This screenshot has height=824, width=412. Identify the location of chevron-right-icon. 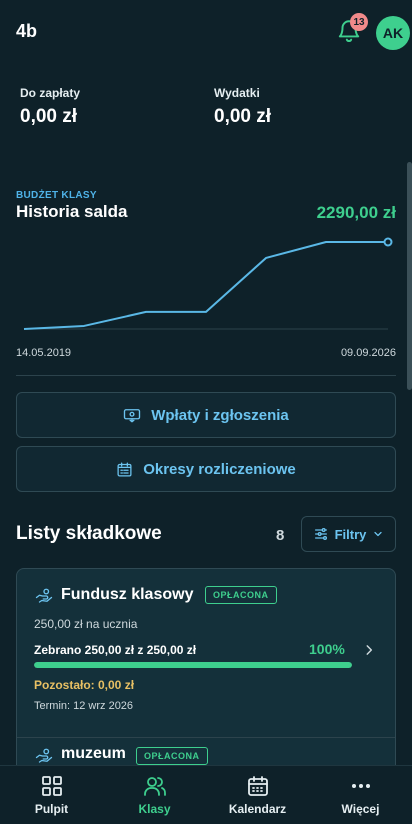
(369, 650).